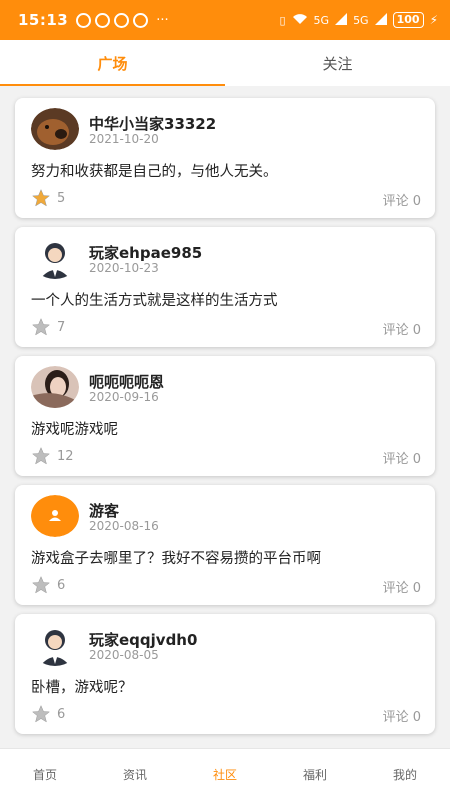  What do you see at coordinates (225, 20) in the screenshot?
I see `status-bar: 15:13 ··· ▯ 5G 5G 100 ⚡` at bounding box center [225, 20].